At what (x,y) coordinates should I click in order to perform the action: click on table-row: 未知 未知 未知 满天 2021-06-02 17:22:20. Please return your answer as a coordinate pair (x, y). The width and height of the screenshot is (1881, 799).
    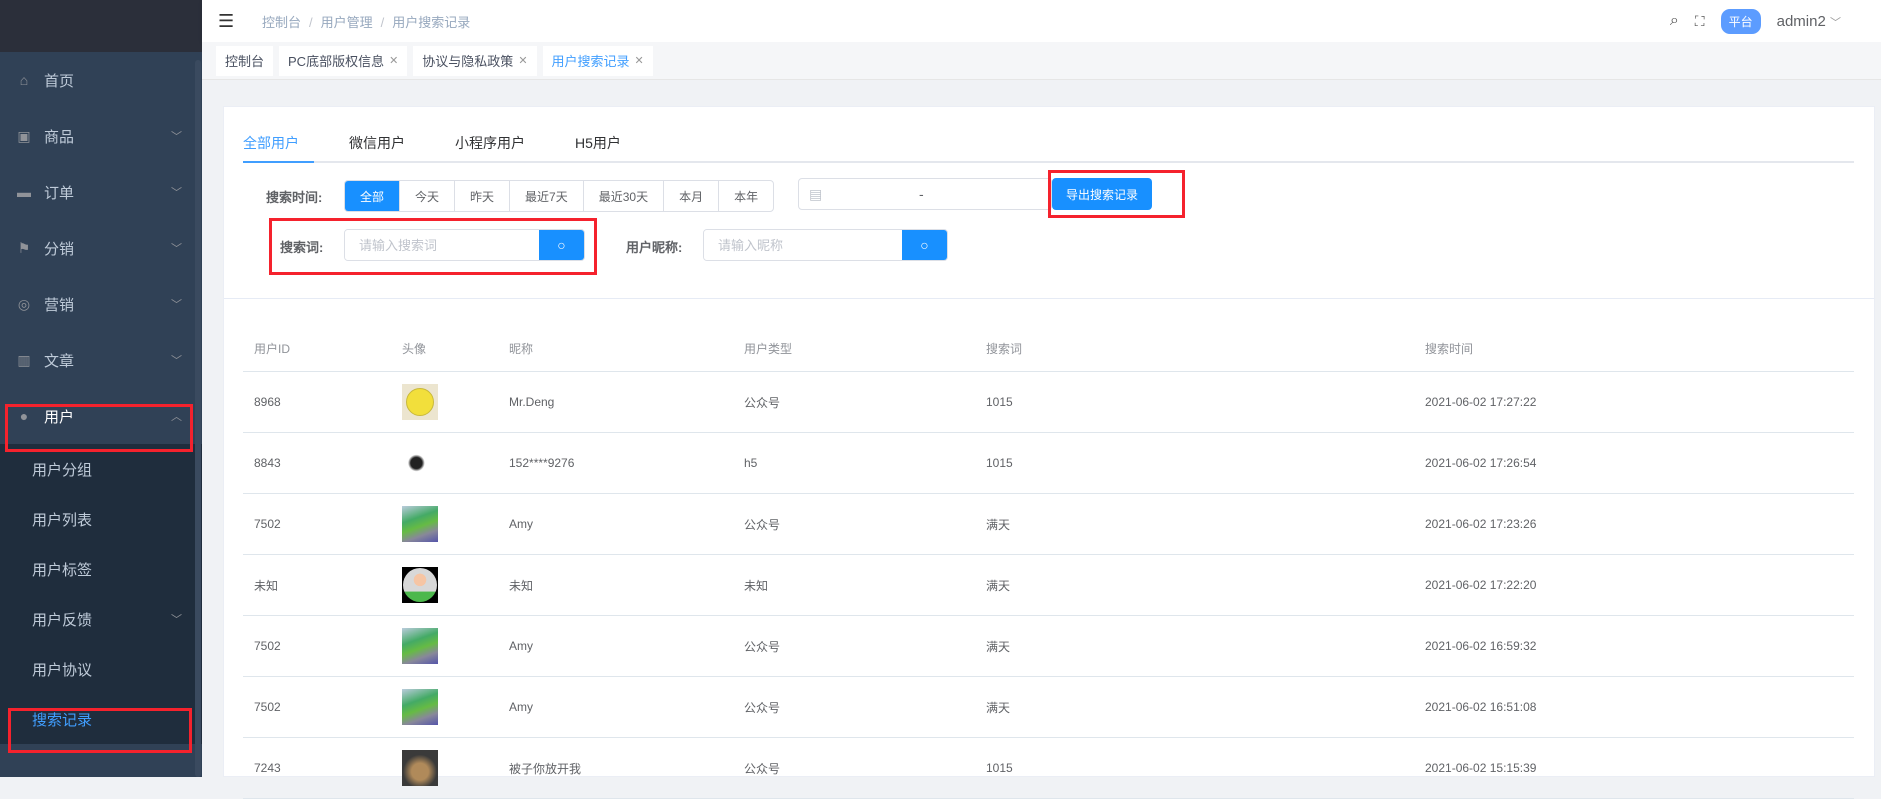
    Looking at the image, I should click on (1048, 585).